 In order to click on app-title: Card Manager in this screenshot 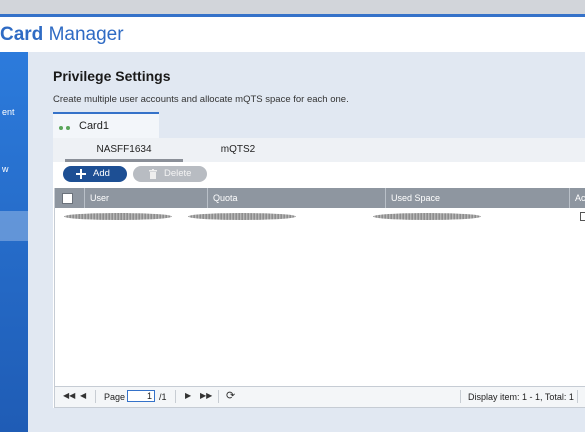, I will do `click(62, 35)`.